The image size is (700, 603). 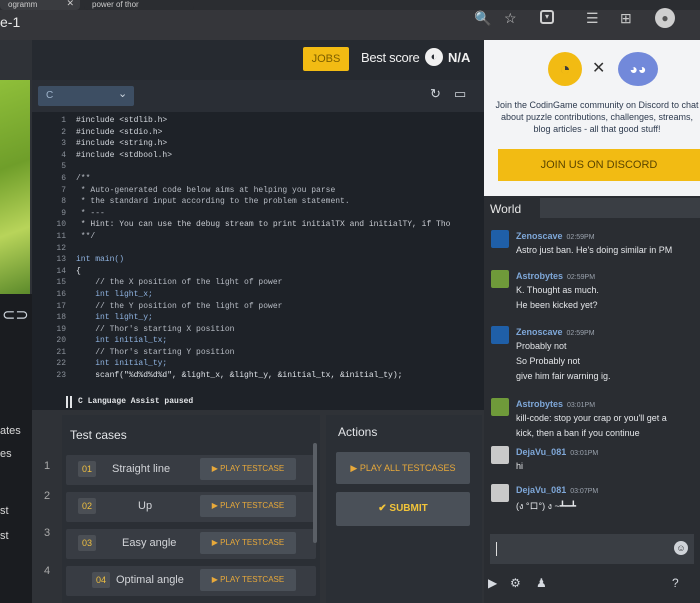 I want to click on best-score-value: N/A, so click(x=459, y=57).